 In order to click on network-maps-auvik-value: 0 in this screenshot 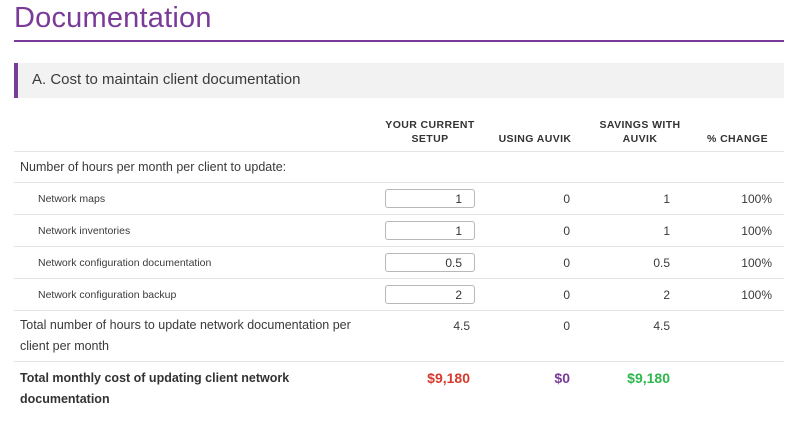, I will do `click(566, 199)`.